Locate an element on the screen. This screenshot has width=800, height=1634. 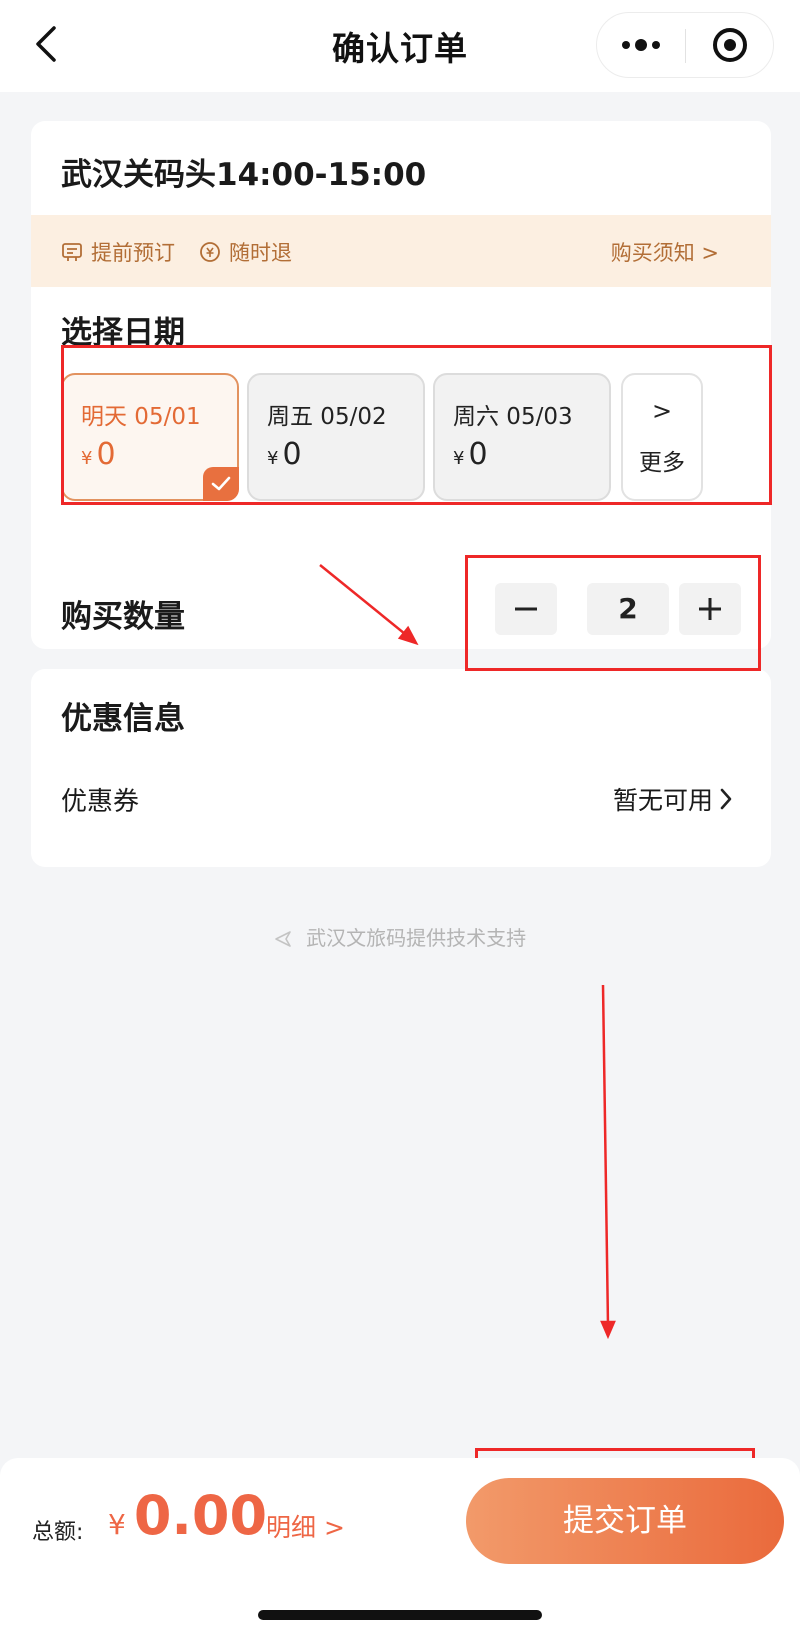
home-indicator is located at coordinates (400, 1615).